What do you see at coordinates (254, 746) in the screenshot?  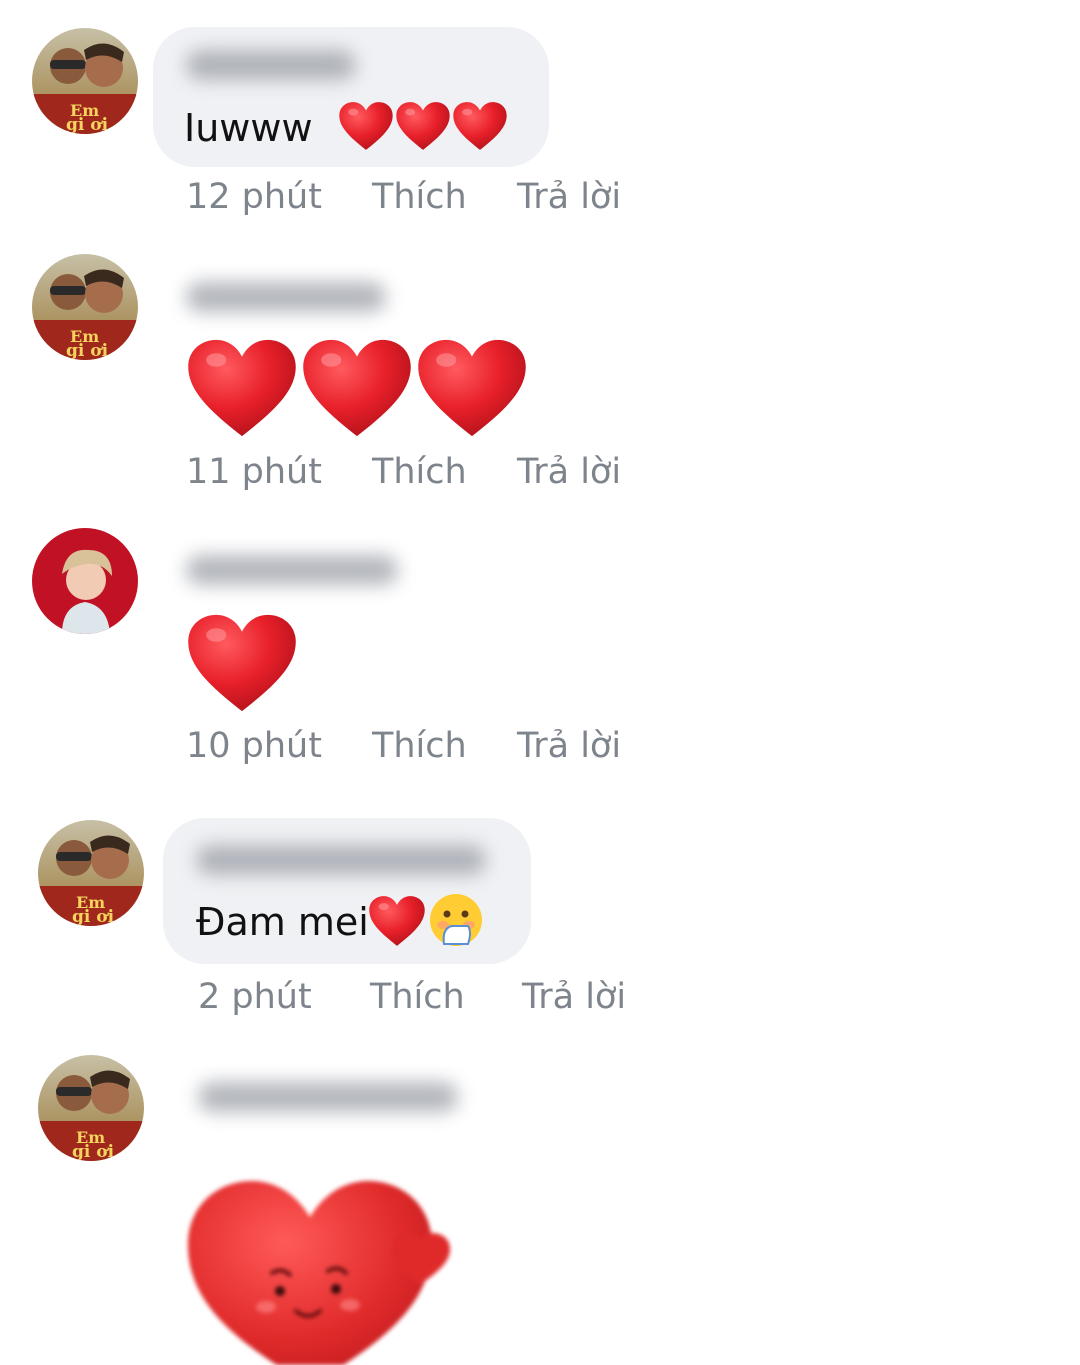 I see `comment-timestamp: 10 phút` at bounding box center [254, 746].